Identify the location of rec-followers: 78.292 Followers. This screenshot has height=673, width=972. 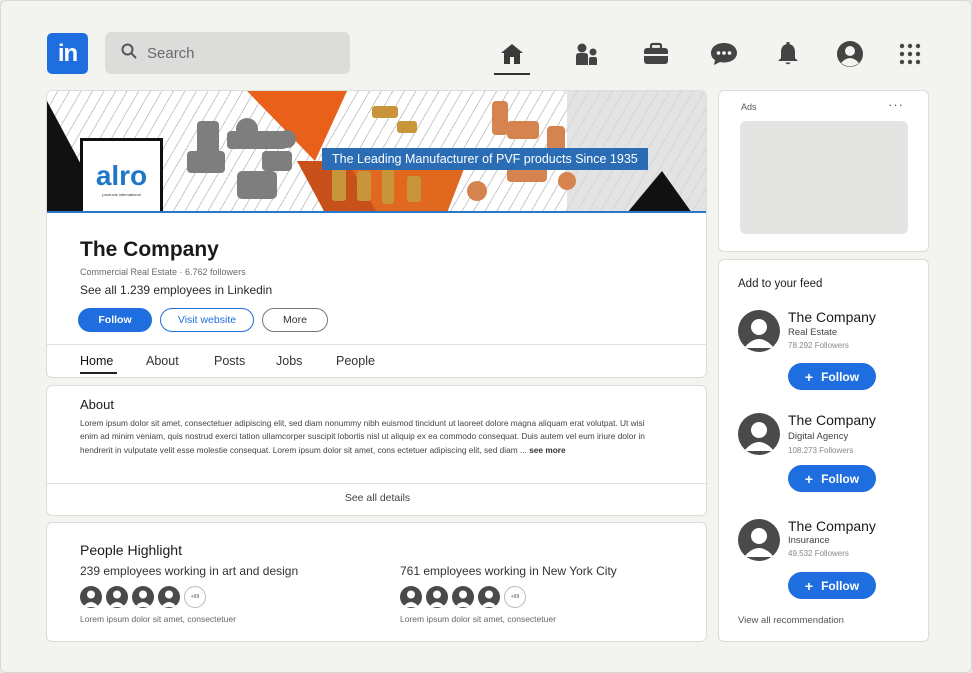
(818, 345).